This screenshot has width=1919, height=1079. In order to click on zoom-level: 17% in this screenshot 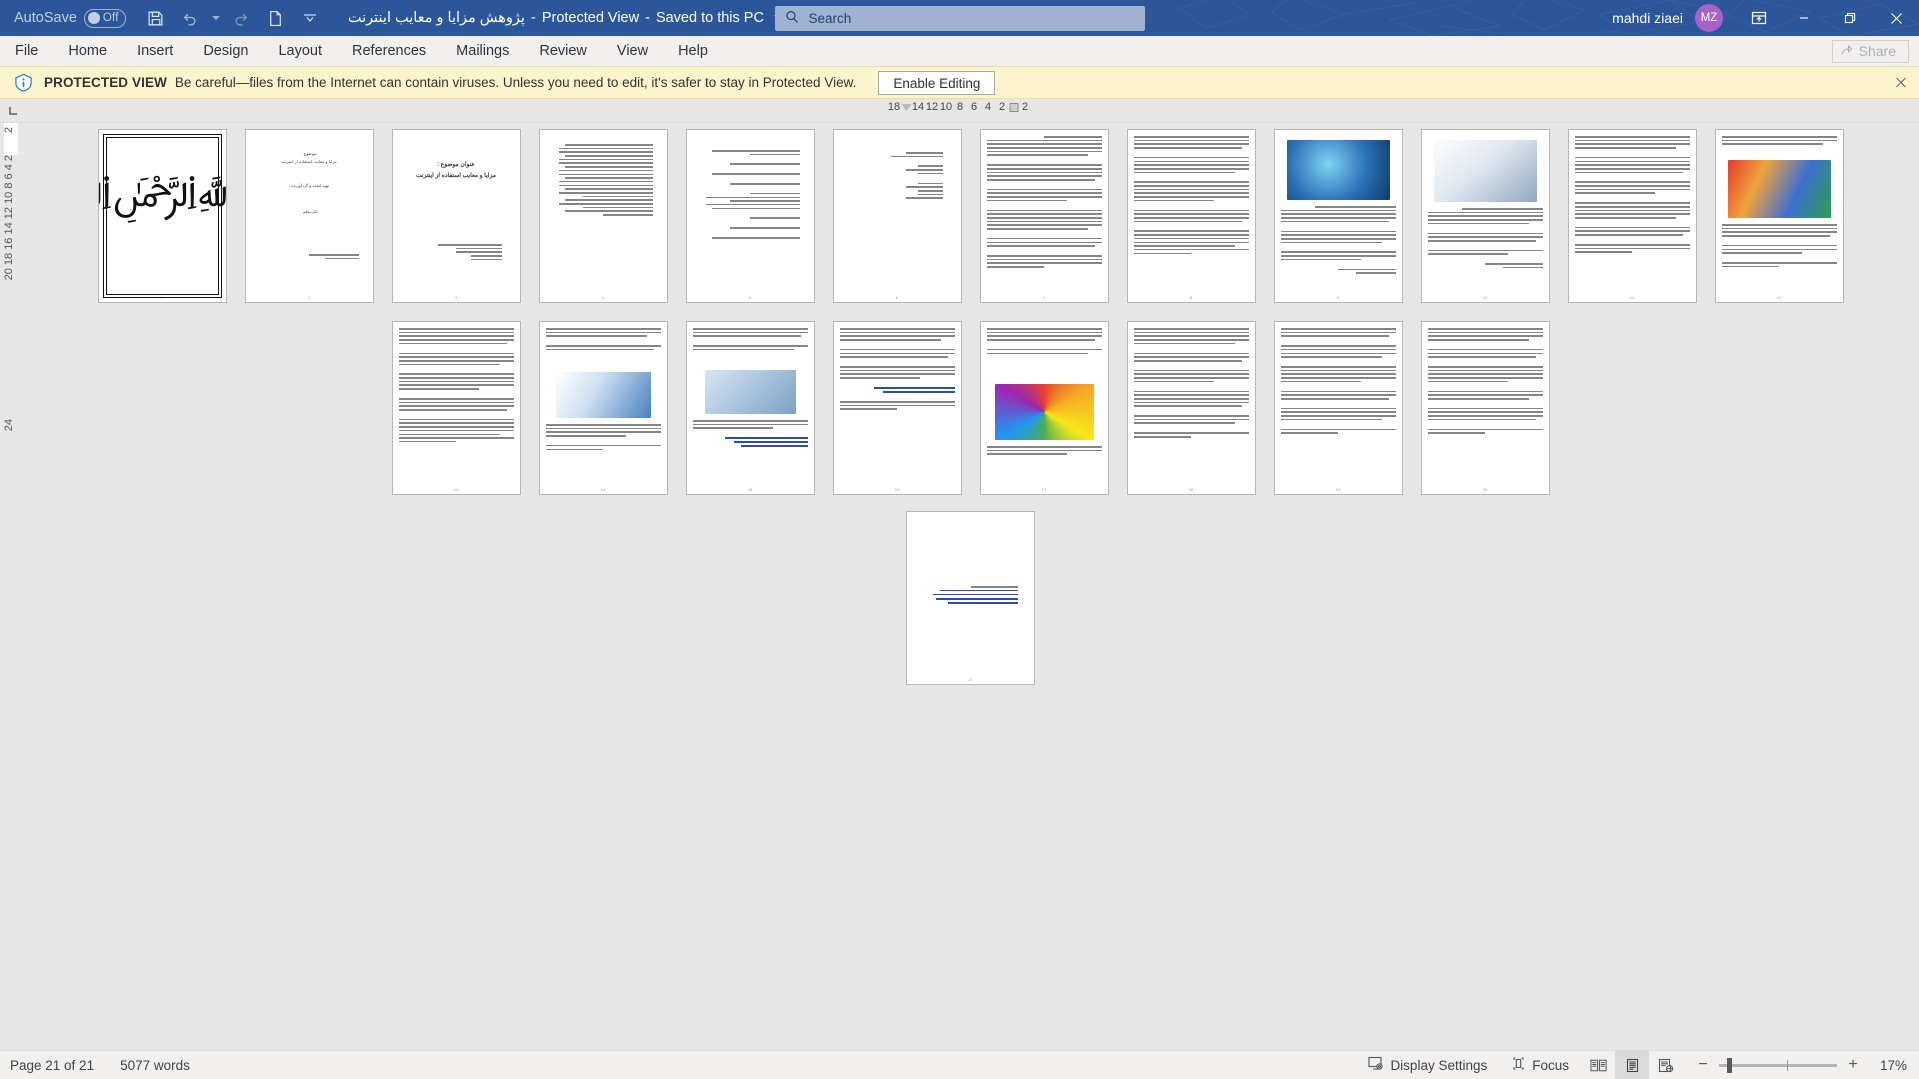, I will do `click(1888, 1065)`.